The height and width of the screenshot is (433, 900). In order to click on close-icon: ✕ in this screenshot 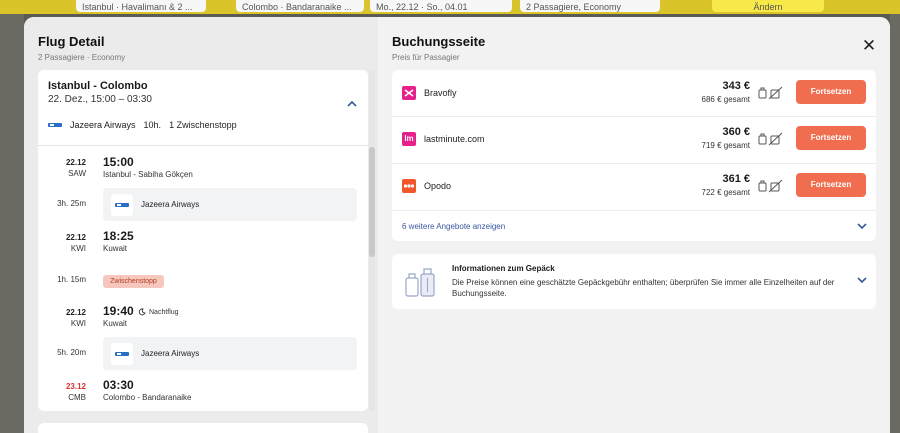, I will do `click(869, 46)`.